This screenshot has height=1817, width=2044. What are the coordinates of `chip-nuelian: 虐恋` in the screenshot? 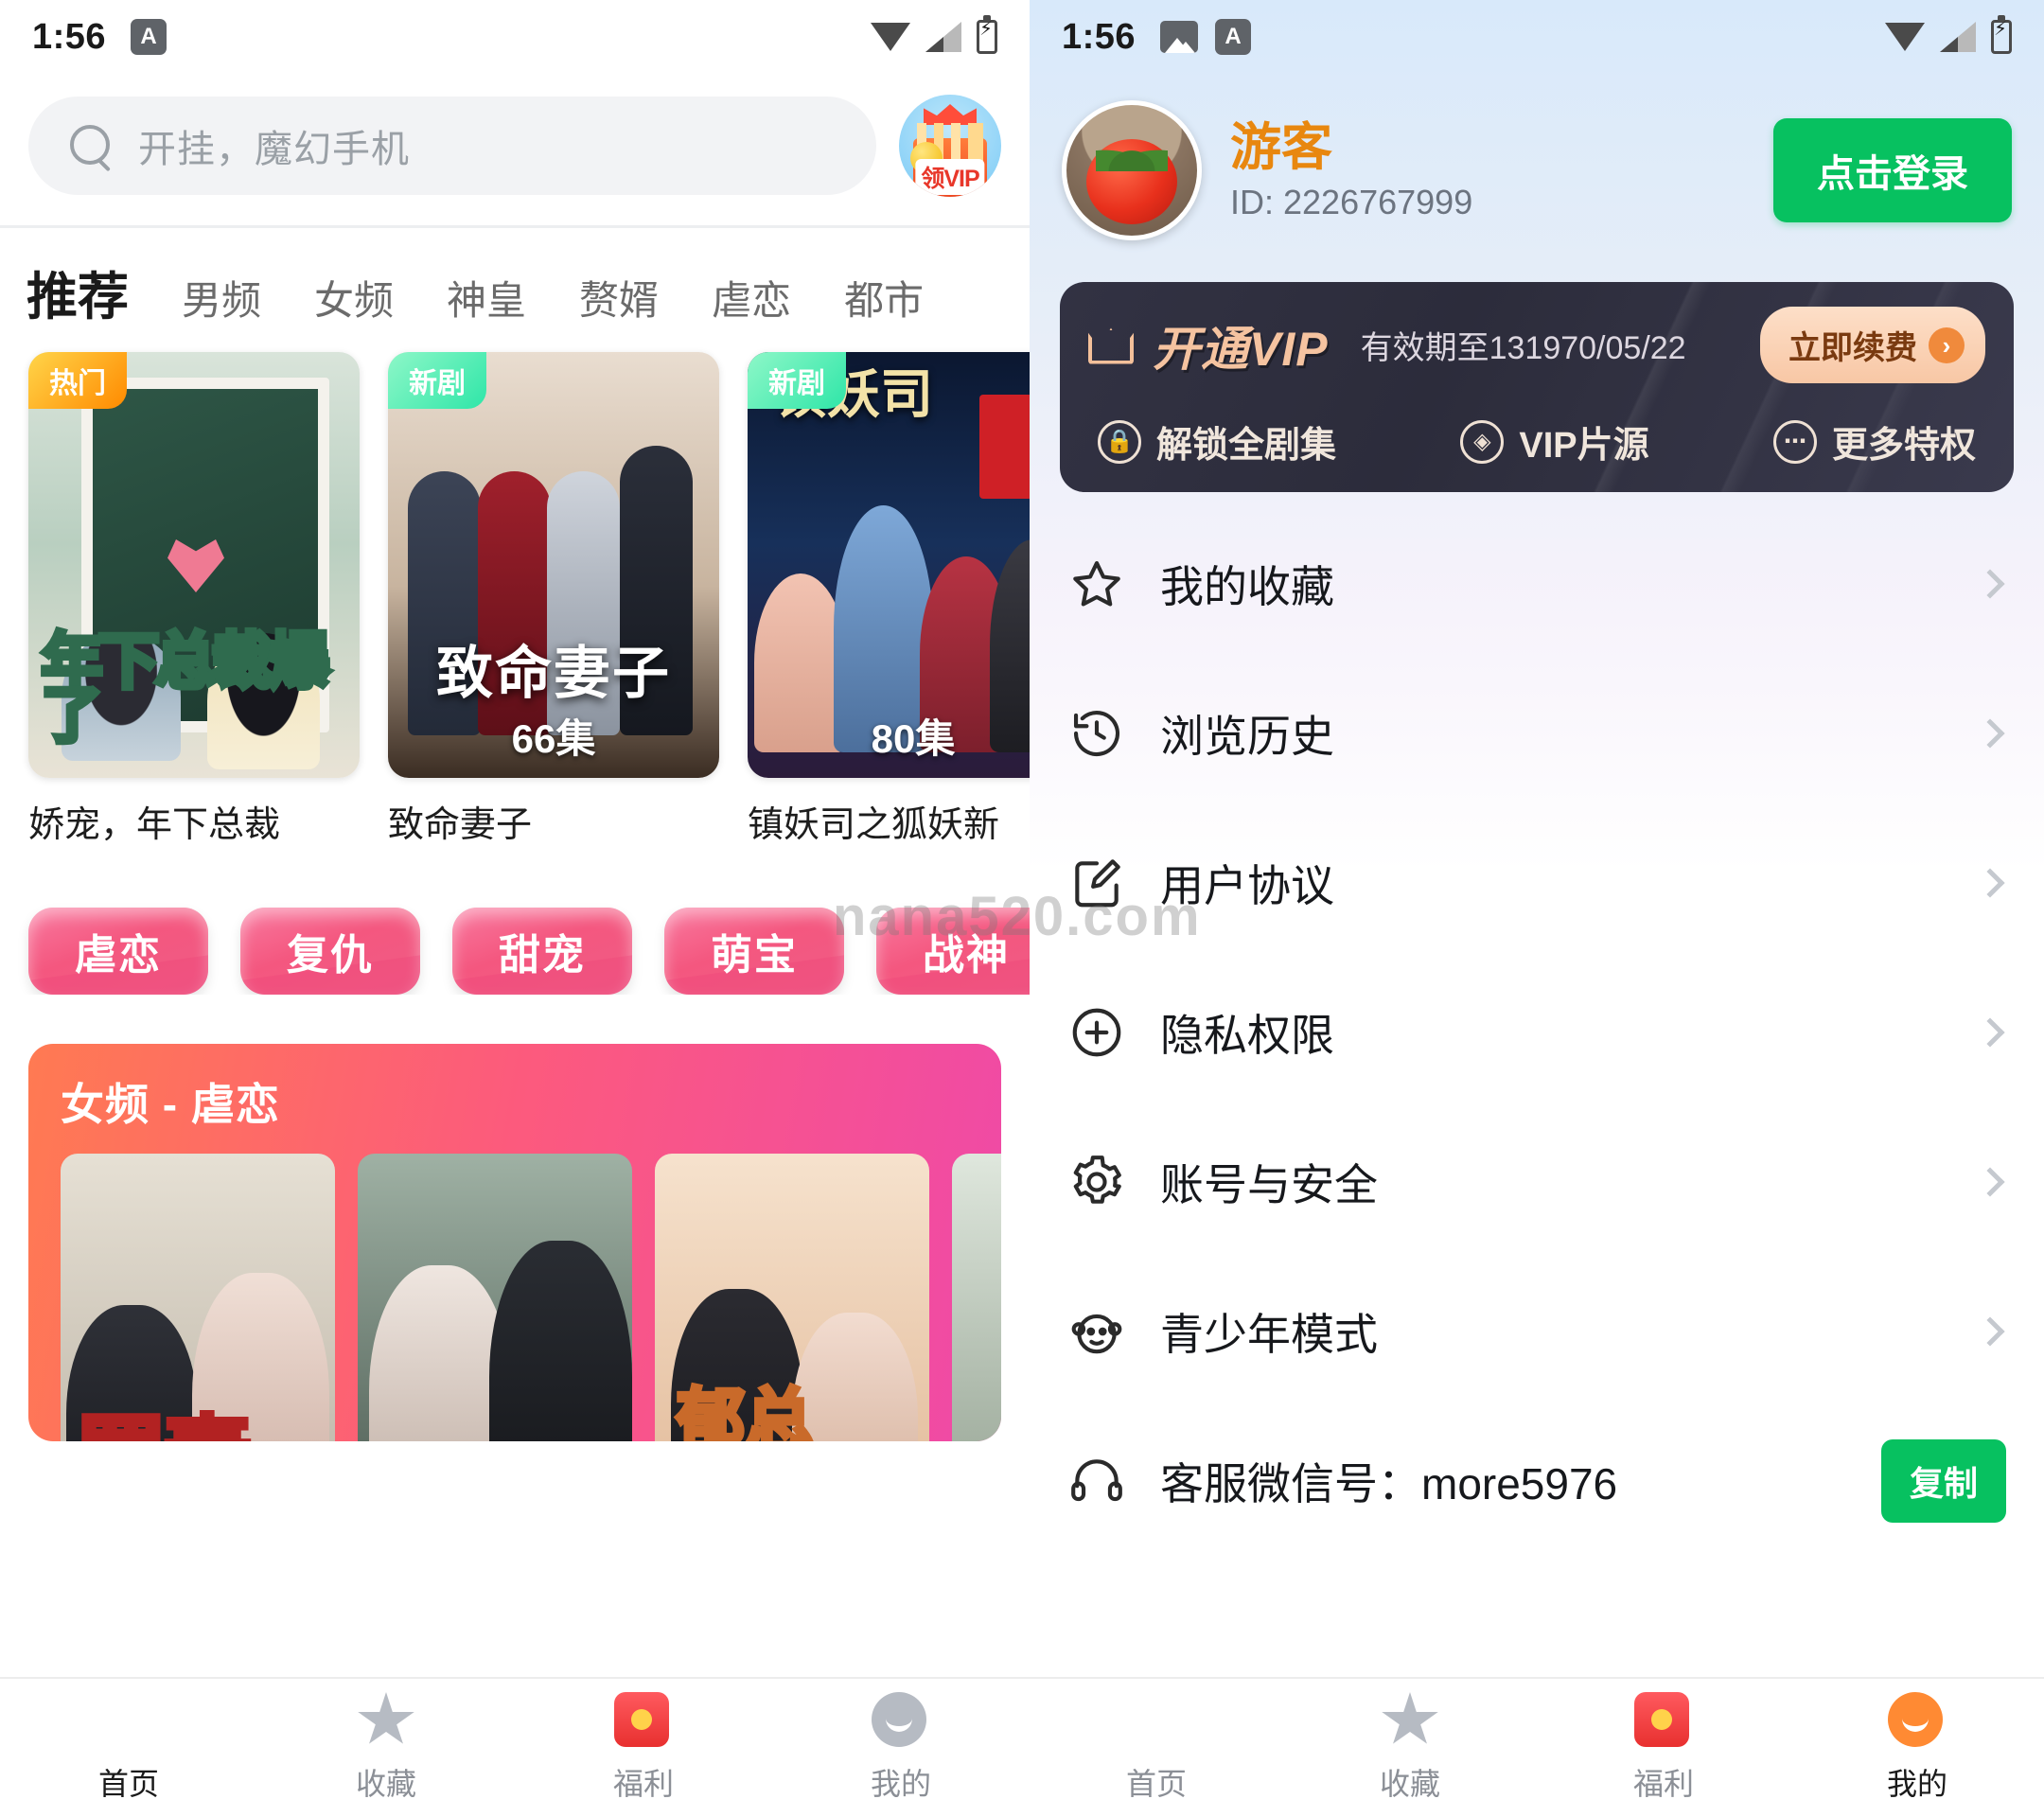 It's located at (118, 951).